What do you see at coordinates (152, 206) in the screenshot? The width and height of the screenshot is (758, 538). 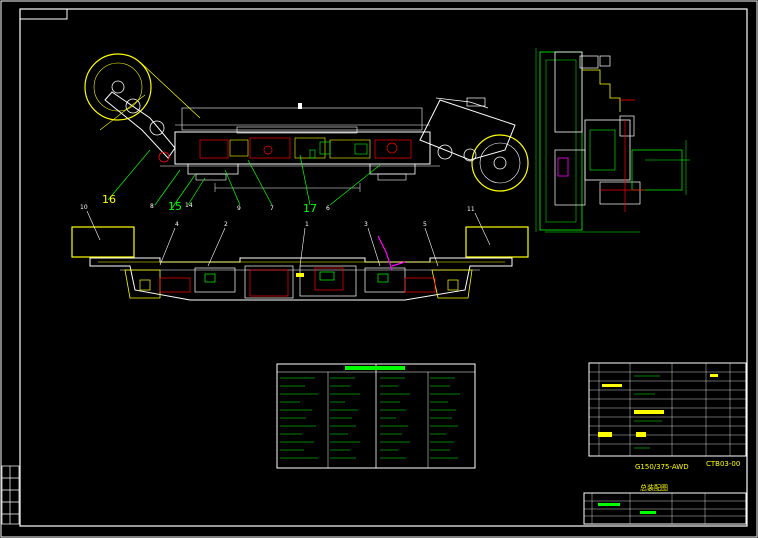 I see `callout-8: 8` at bounding box center [152, 206].